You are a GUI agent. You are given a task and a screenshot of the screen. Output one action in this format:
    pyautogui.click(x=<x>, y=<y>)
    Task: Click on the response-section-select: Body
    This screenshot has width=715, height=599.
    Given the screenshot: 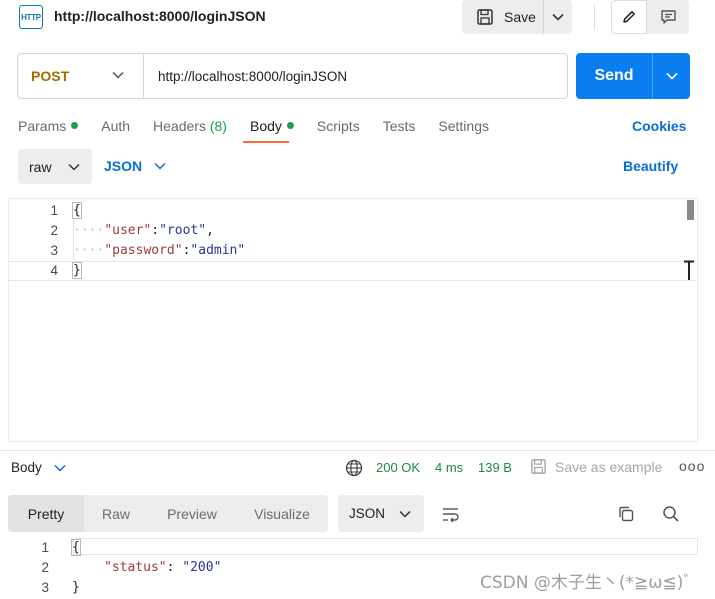 What is the action you would take?
    pyautogui.click(x=38, y=467)
    